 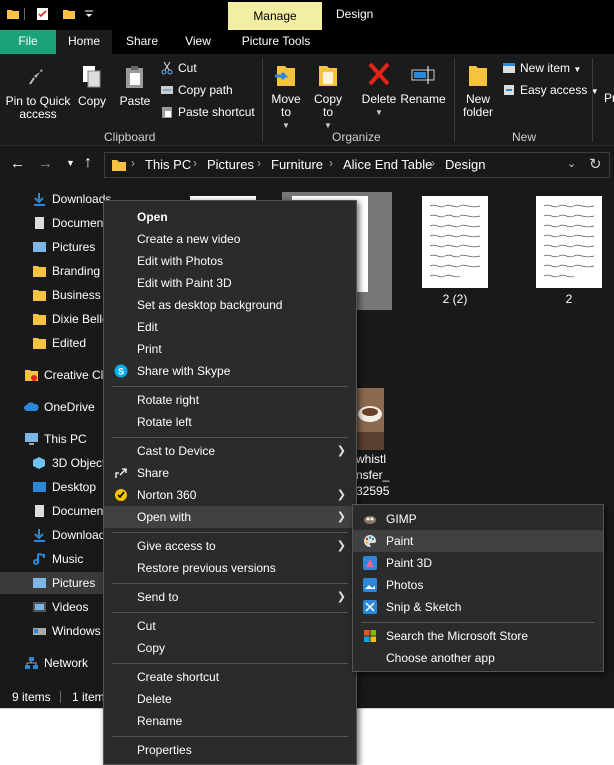 I want to click on copy-to-icon, so click(x=328, y=76).